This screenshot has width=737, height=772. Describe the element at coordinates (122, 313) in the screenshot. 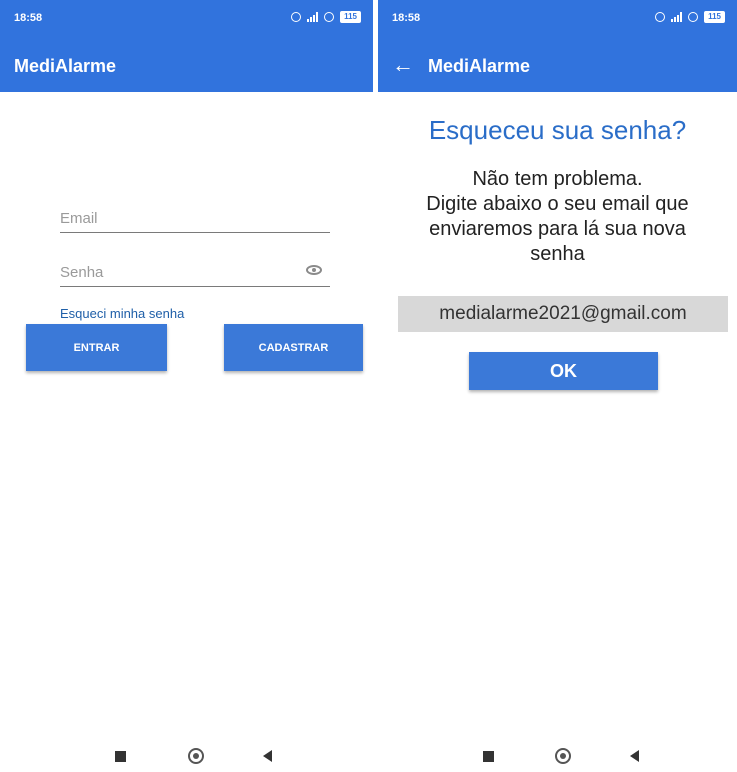

I see `forgot-password-link: Esqueci minha senha` at that location.